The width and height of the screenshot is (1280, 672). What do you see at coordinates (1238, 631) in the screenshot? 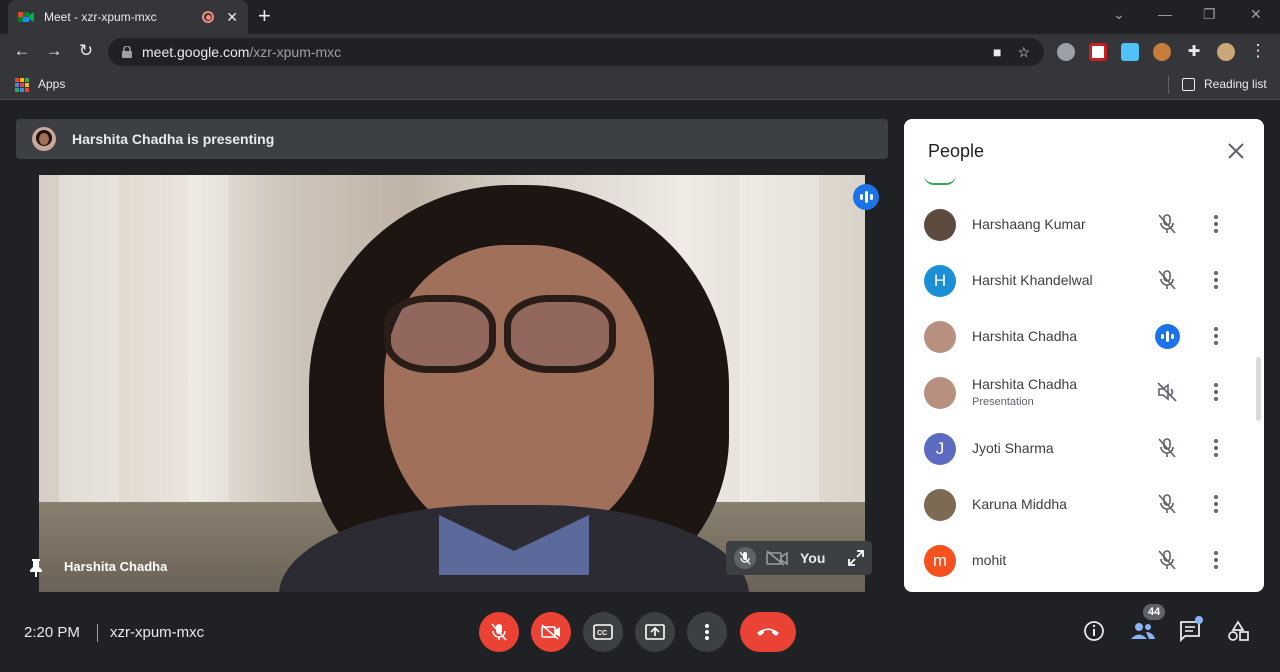
I see `activities-icon` at bounding box center [1238, 631].